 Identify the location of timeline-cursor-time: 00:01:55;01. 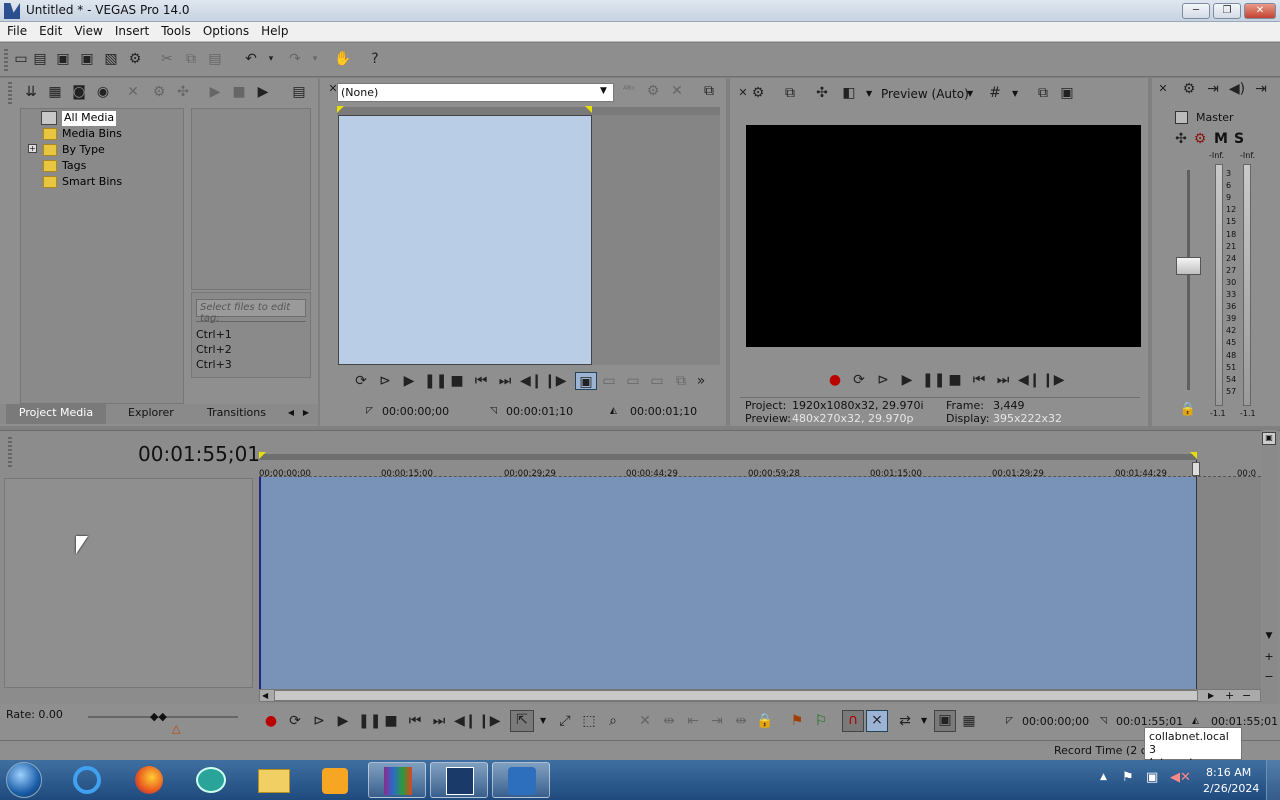
(199, 454).